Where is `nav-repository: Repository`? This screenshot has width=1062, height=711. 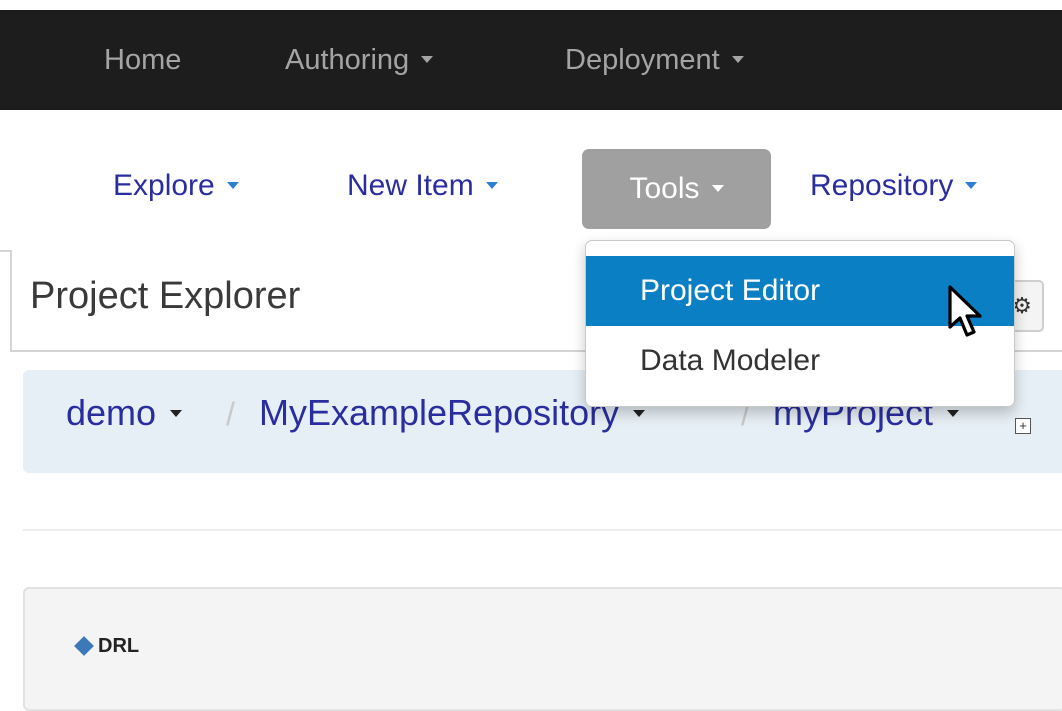 nav-repository: Repository is located at coordinates (894, 186).